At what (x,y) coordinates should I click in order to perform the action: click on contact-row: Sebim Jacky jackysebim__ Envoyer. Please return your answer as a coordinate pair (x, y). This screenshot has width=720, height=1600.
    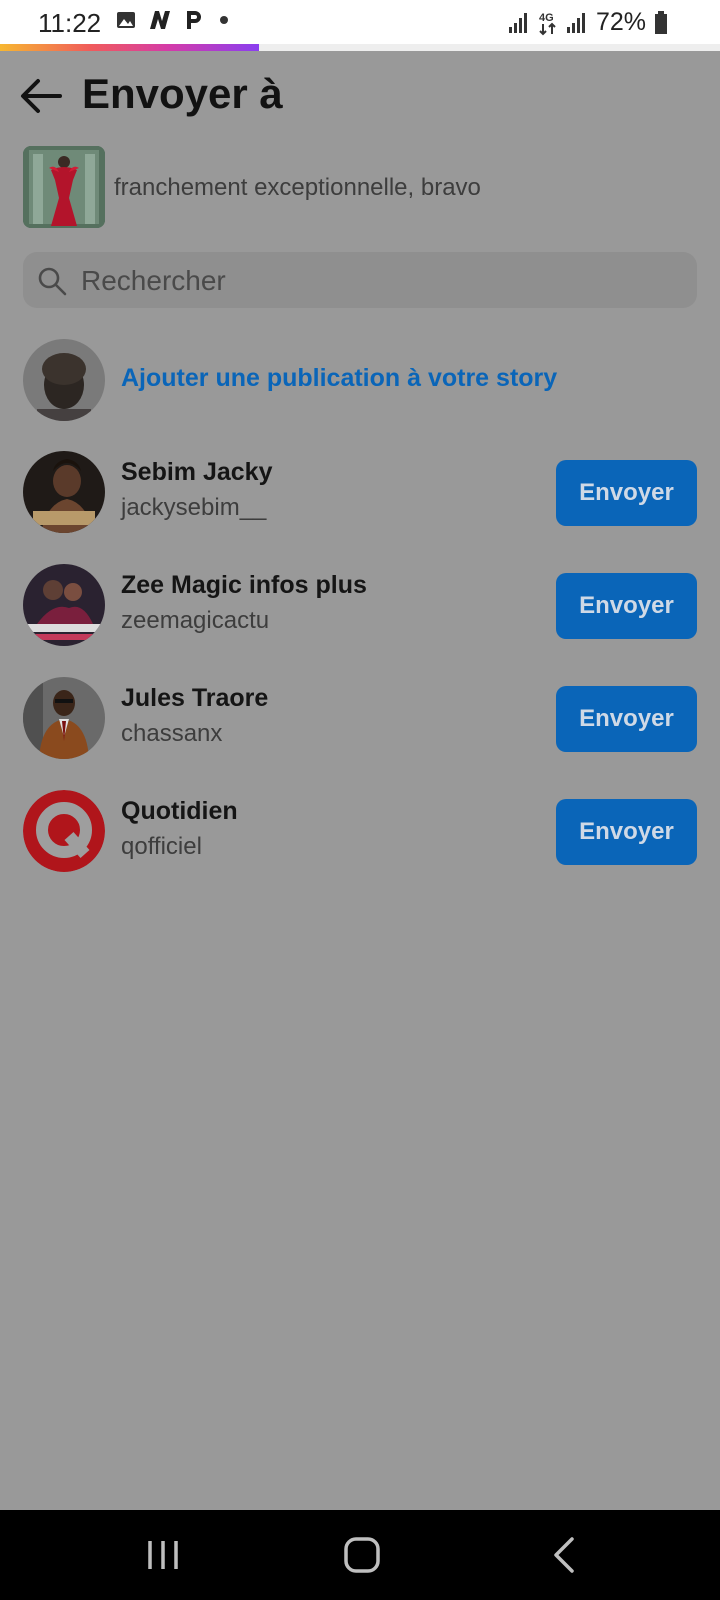
    Looking at the image, I should click on (360, 491).